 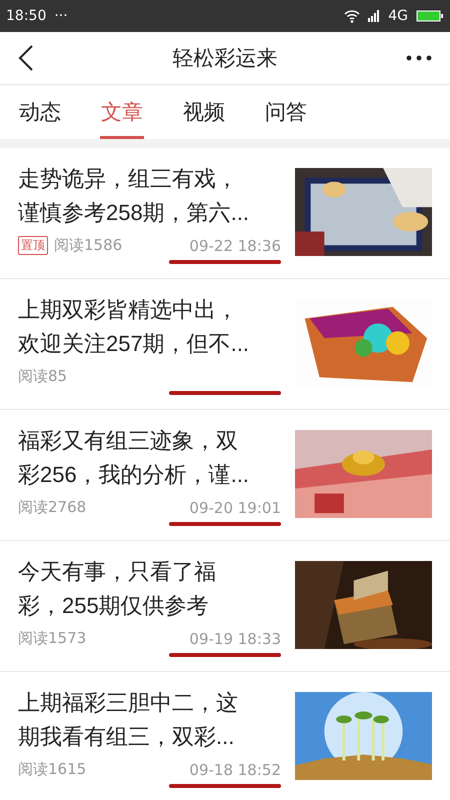 I want to click on read-count: 阅读1573, so click(x=52, y=638).